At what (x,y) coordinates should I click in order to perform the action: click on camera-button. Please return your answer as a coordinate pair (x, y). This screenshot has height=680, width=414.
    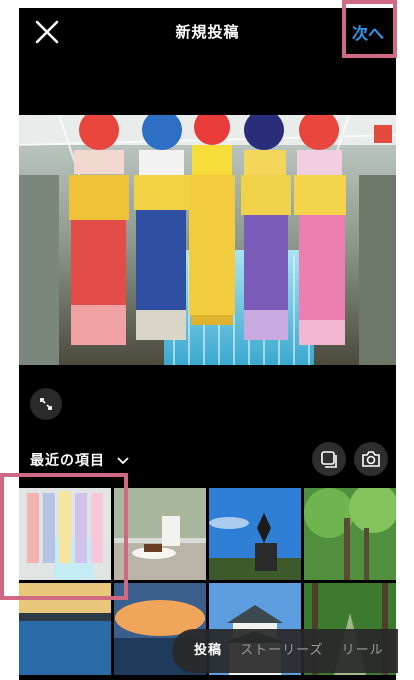
    Looking at the image, I should click on (371, 459).